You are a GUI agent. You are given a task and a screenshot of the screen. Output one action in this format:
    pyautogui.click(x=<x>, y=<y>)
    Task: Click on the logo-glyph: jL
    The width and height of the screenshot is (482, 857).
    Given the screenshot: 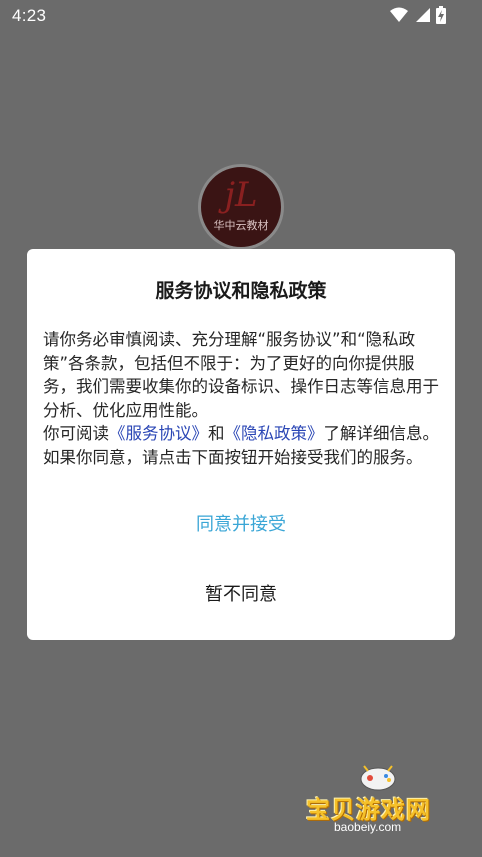 What is the action you would take?
    pyautogui.click(x=241, y=195)
    